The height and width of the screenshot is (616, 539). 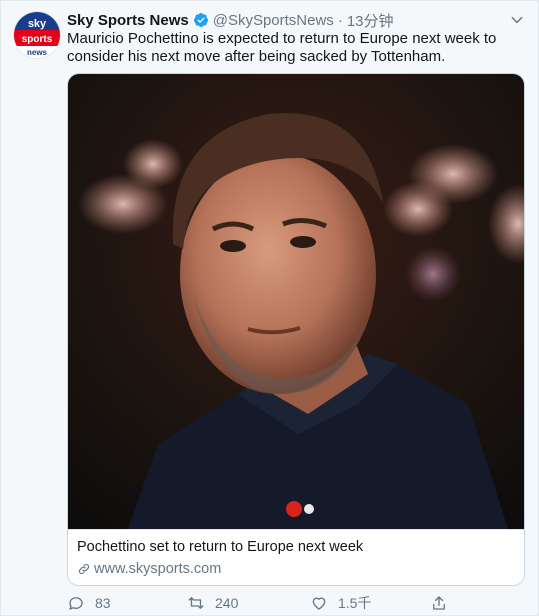 I want to click on logo-text-news: news, so click(x=37, y=52).